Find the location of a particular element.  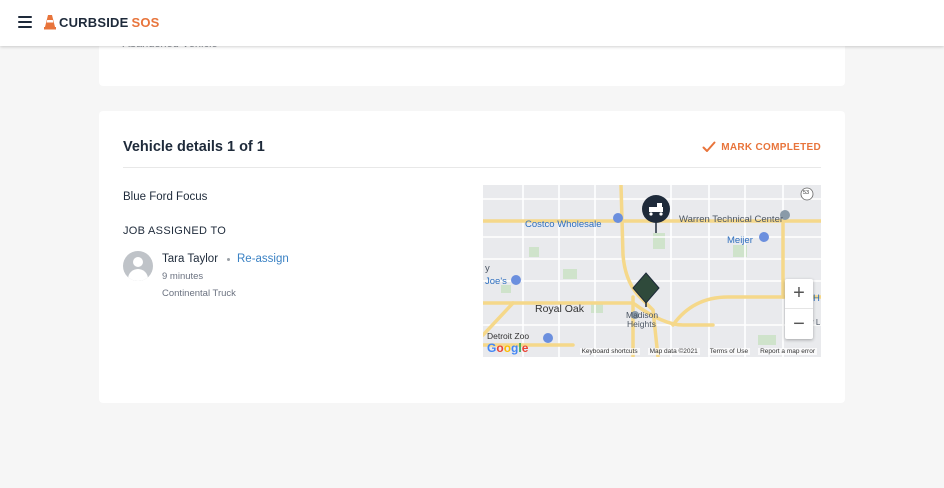

assignee-eta: 9 minutes is located at coordinates (183, 276).